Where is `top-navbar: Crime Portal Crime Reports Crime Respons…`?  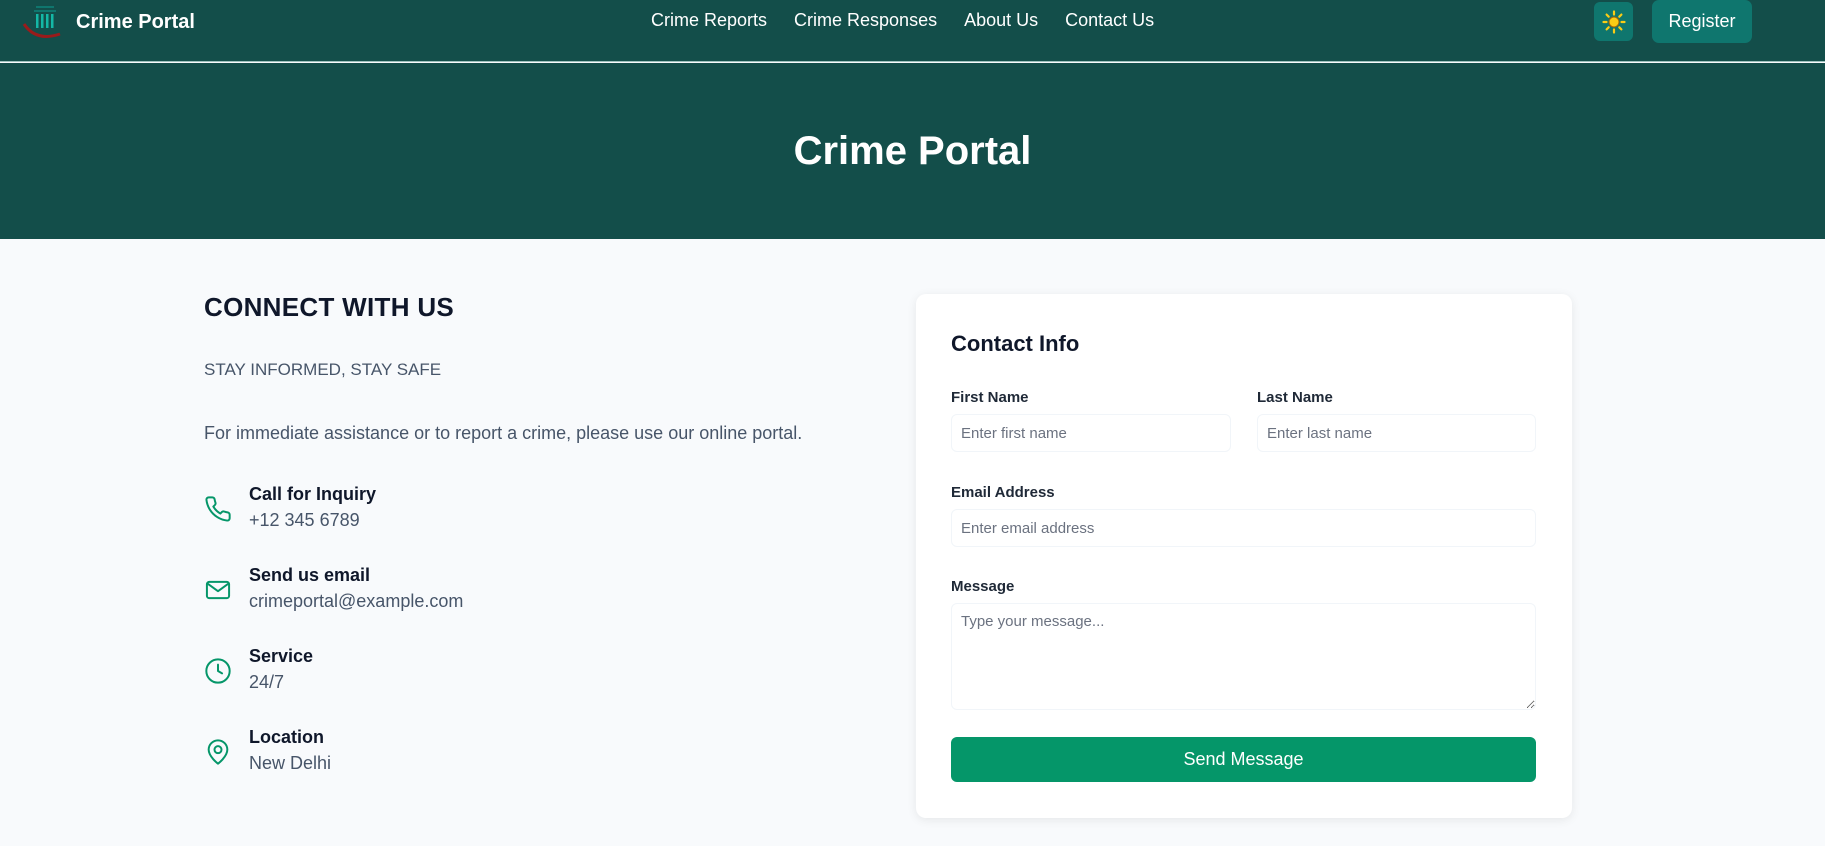
top-navbar: Crime Portal Crime Reports Crime Respons… is located at coordinates (912, 31).